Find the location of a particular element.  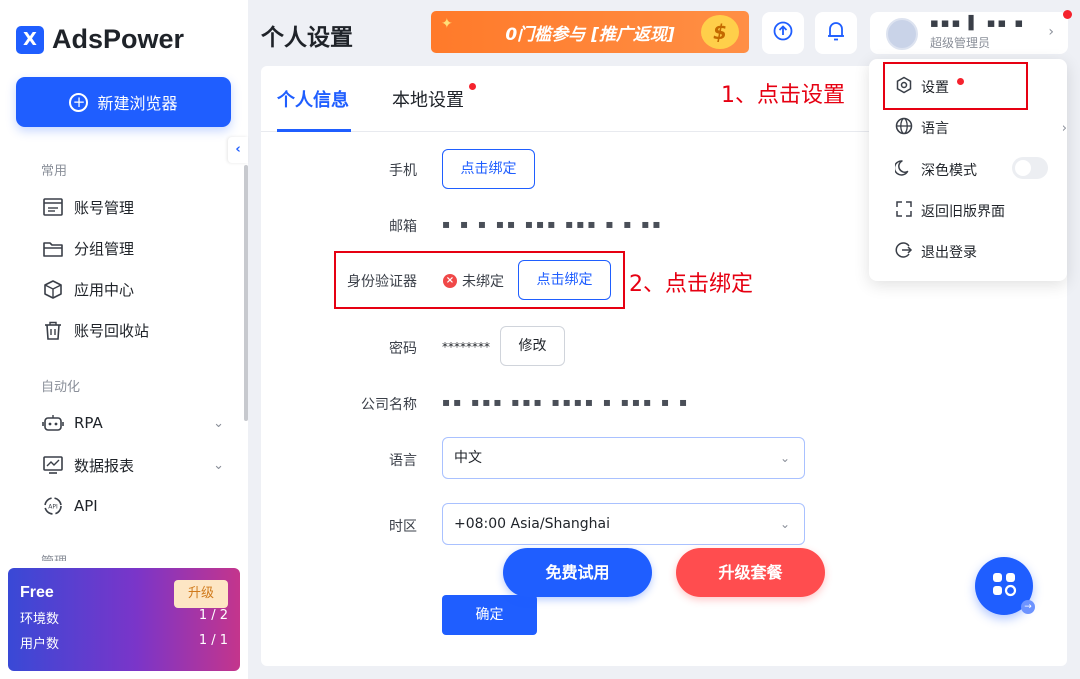

coin-icon: $ is located at coordinates (720, 32).